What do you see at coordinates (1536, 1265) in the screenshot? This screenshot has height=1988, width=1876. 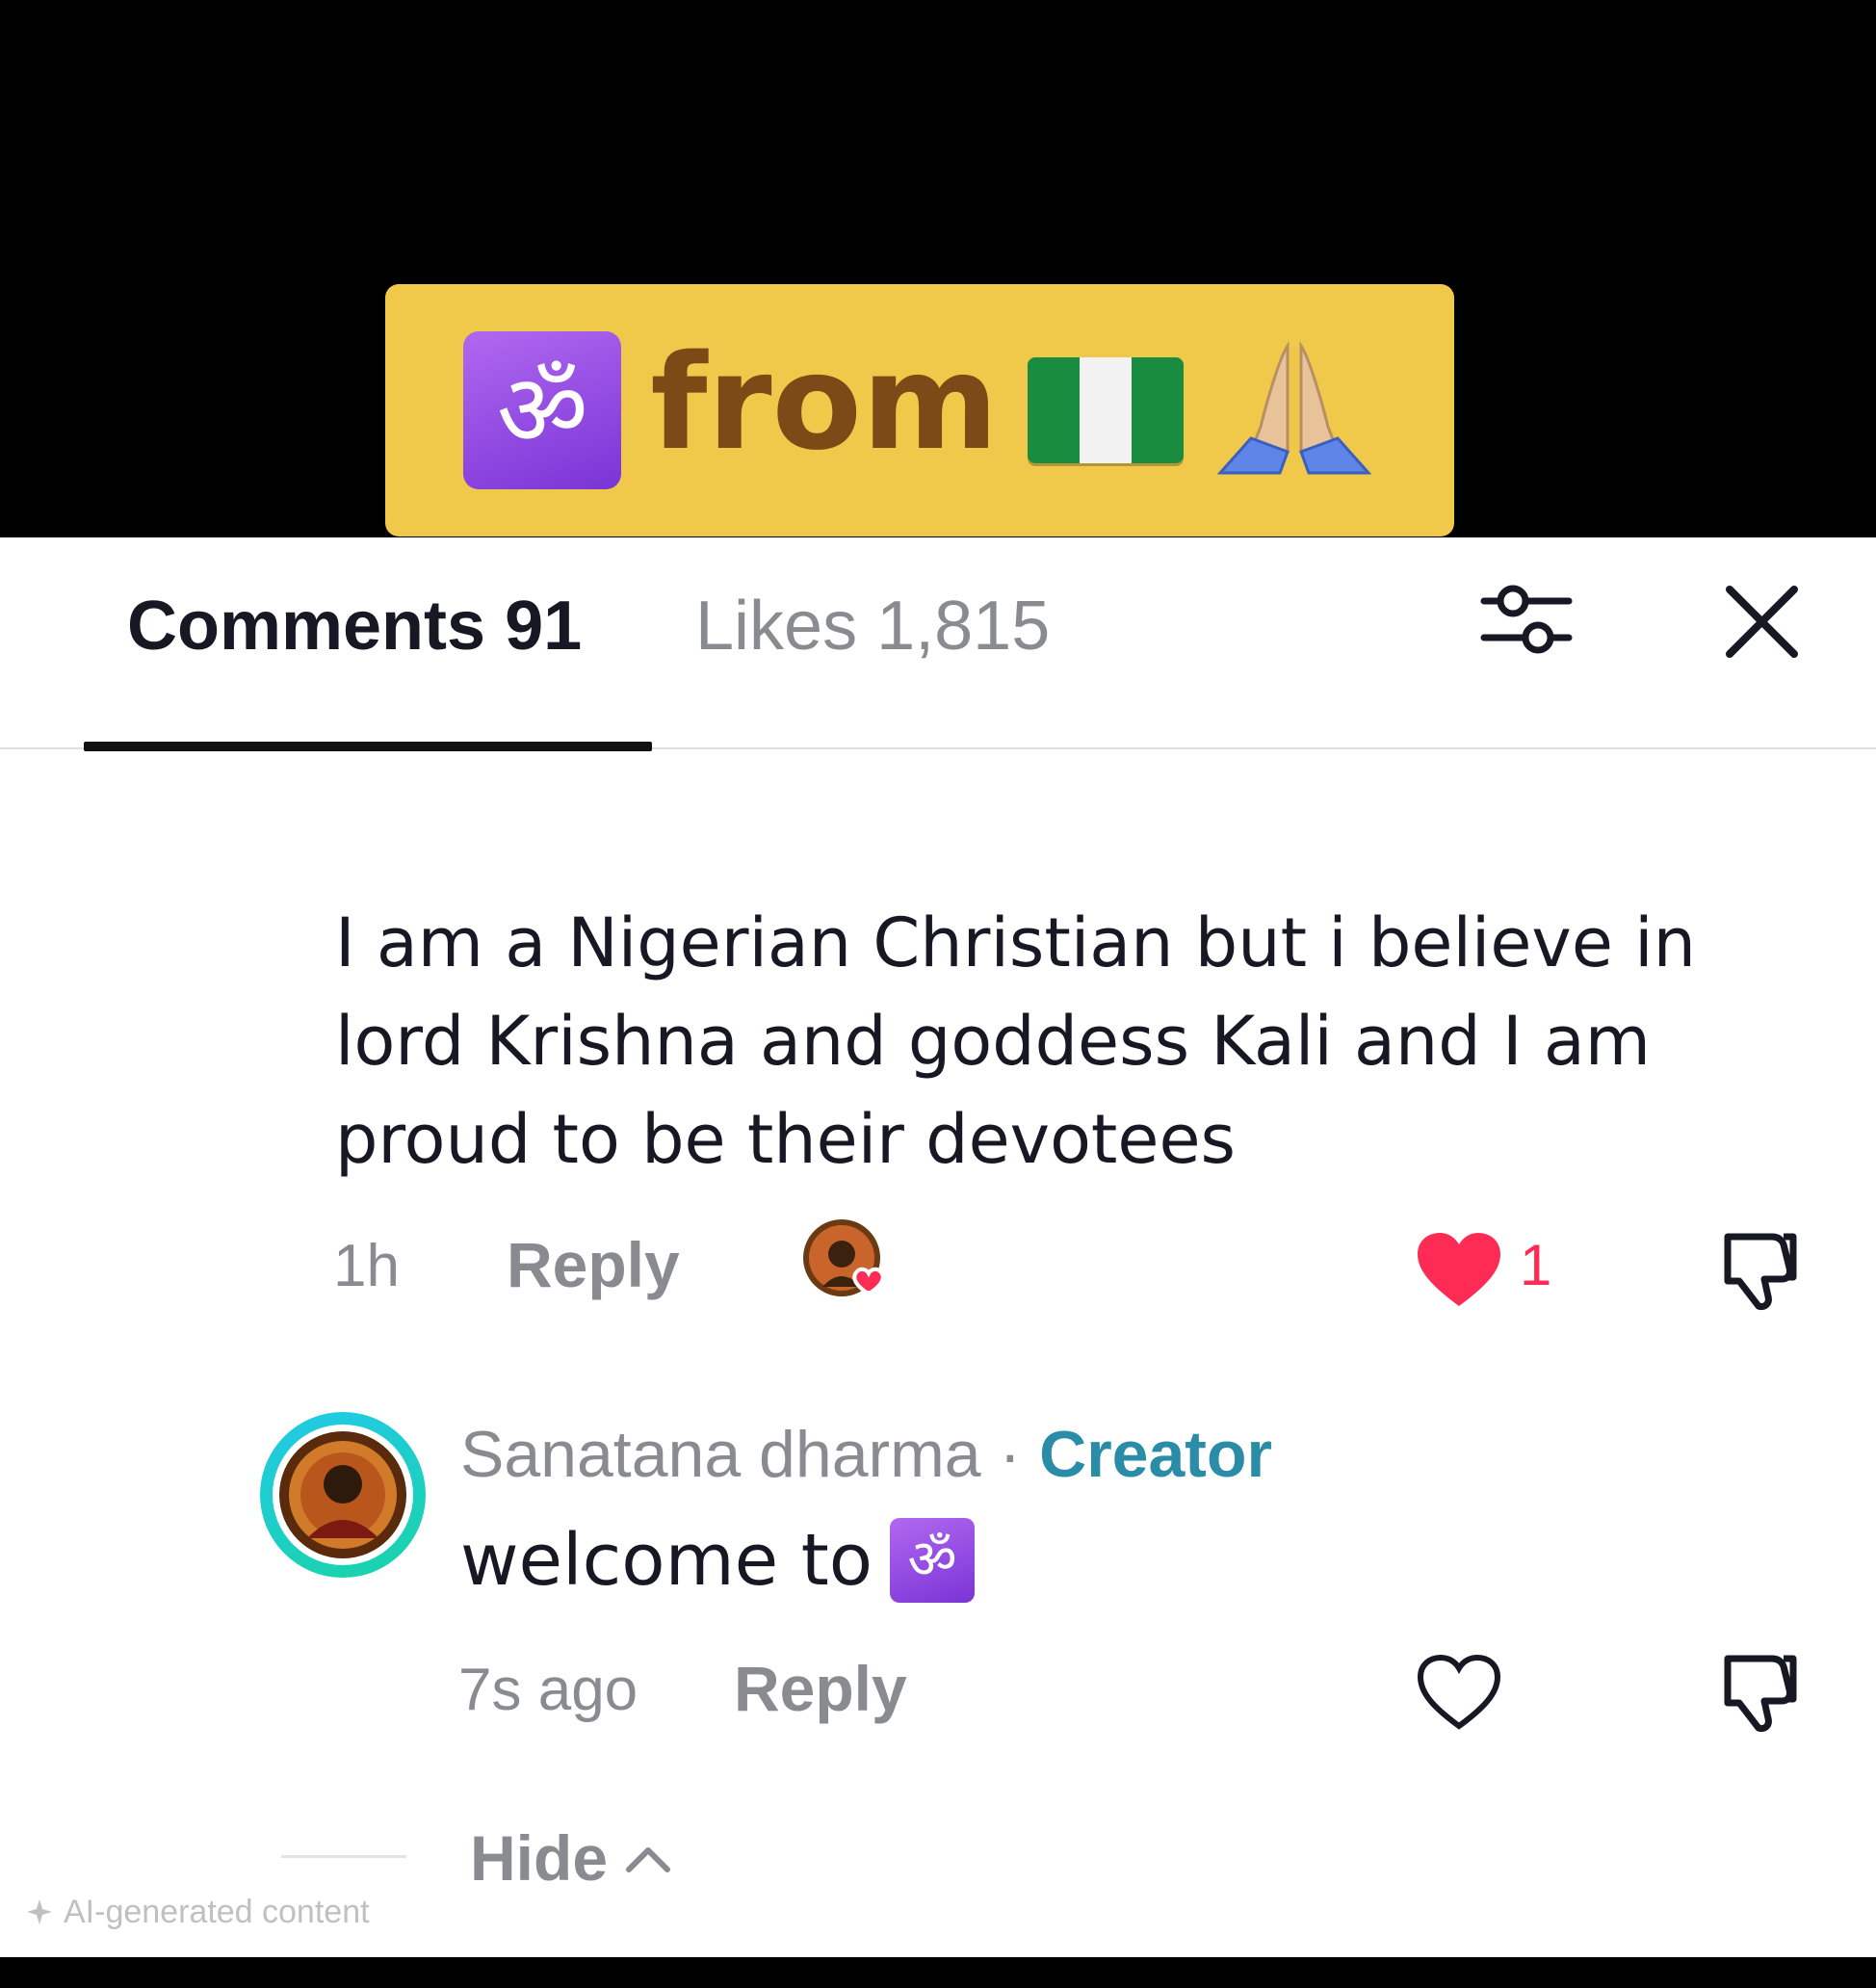 I see `like-count: 1` at bounding box center [1536, 1265].